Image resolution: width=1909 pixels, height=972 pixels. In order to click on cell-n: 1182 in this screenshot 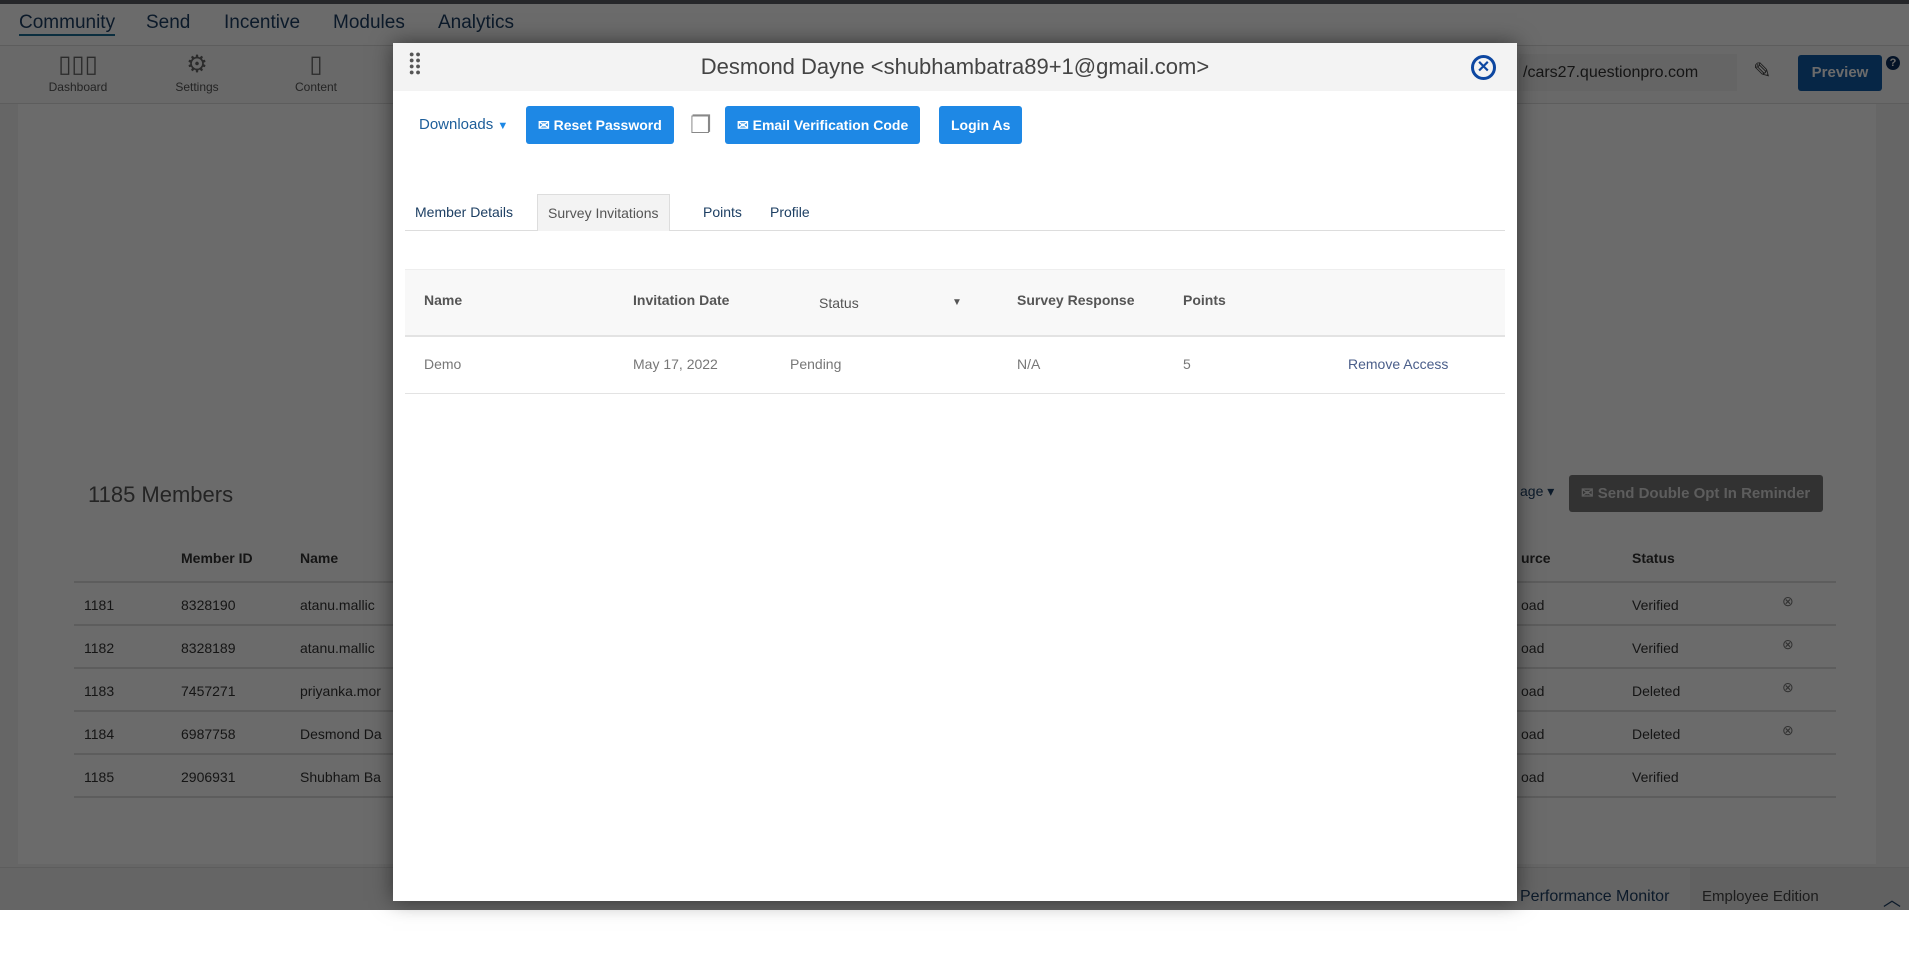, I will do `click(99, 648)`.